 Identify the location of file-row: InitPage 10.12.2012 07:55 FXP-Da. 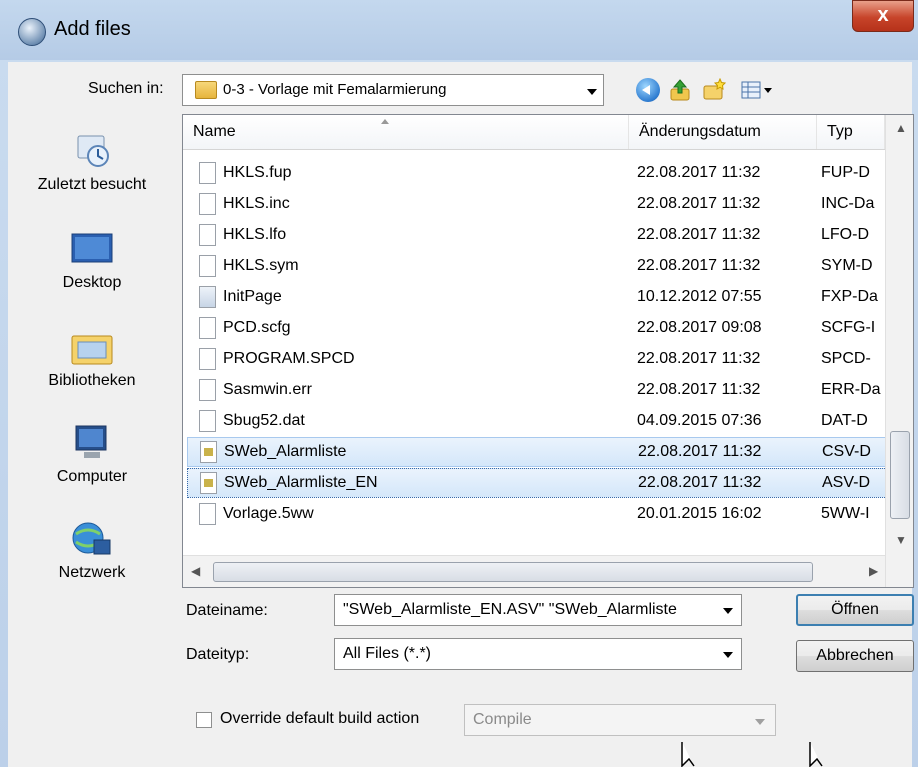
(537, 298).